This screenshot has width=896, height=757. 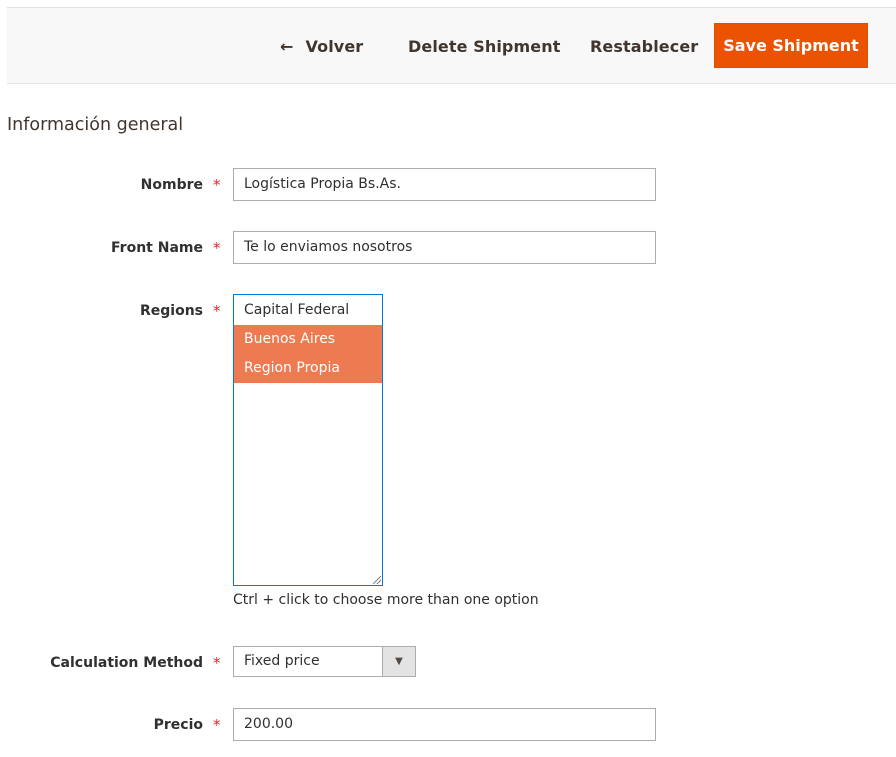 What do you see at coordinates (398, 661) in the screenshot?
I see `chevron-down-icon: ▼` at bounding box center [398, 661].